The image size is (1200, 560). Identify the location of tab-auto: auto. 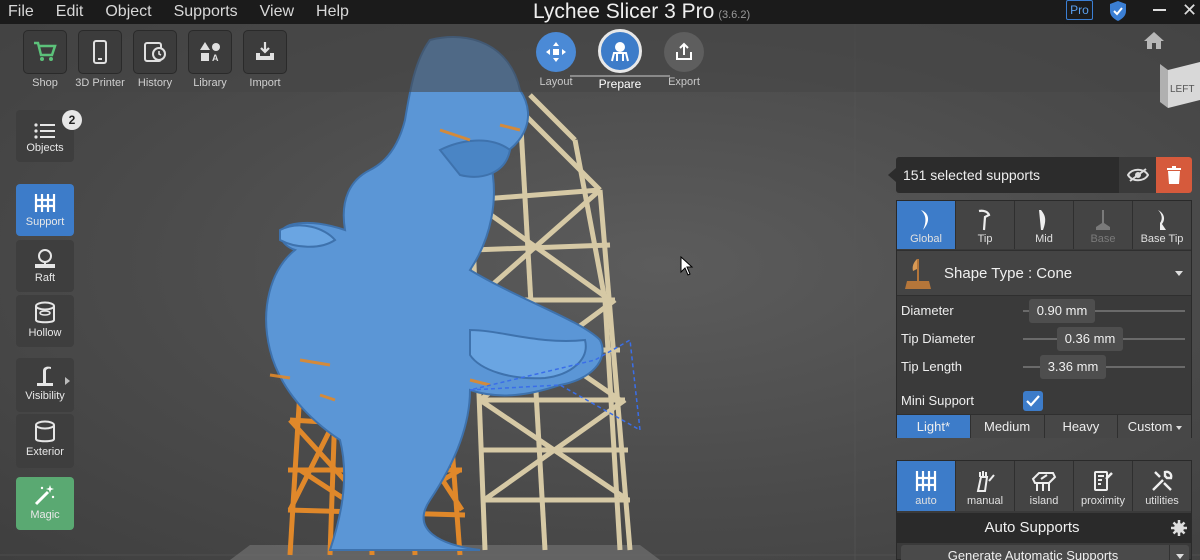
(926, 486).